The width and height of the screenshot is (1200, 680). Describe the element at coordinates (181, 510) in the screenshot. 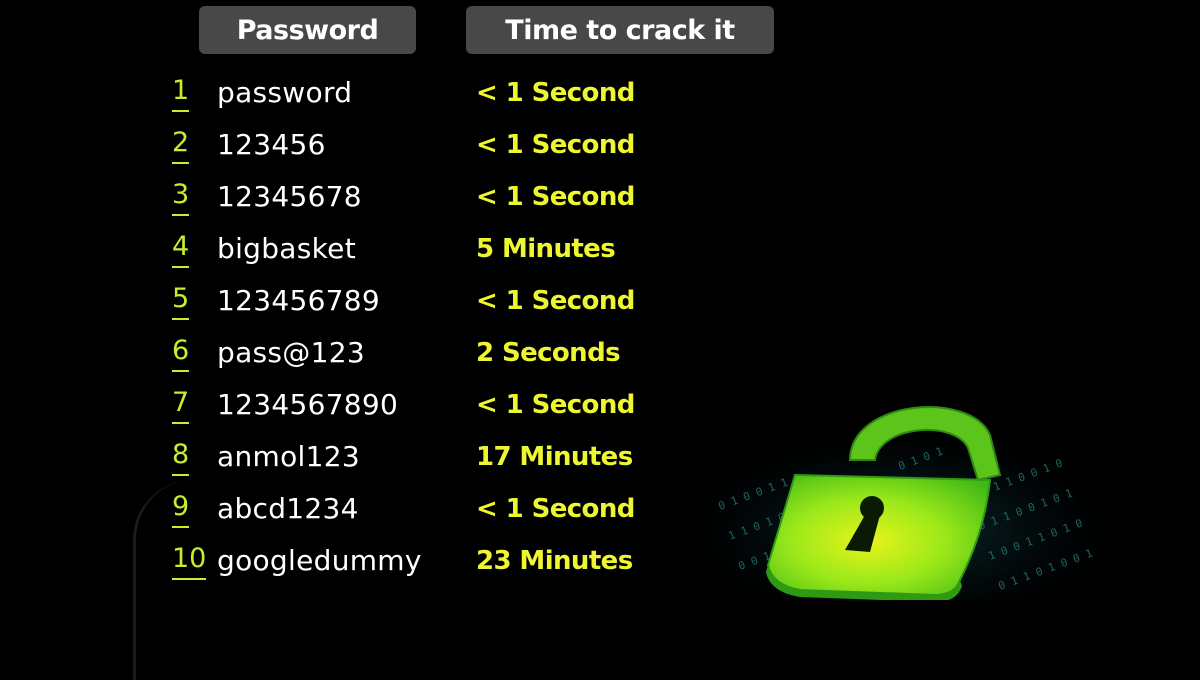

I see `rank-number: 9` at that location.